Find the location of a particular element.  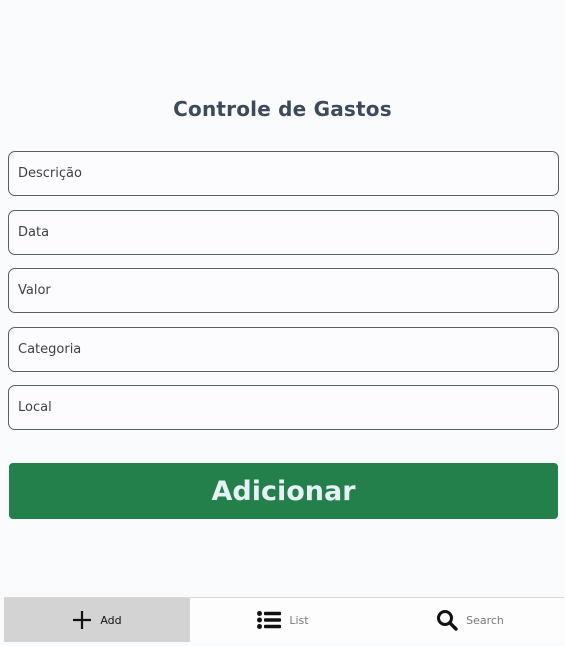

tab-list: List is located at coordinates (283, 620).